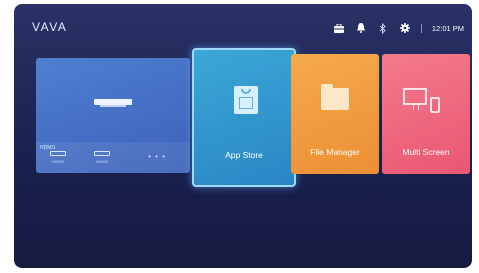  I want to click on phone-icon, so click(435, 105).